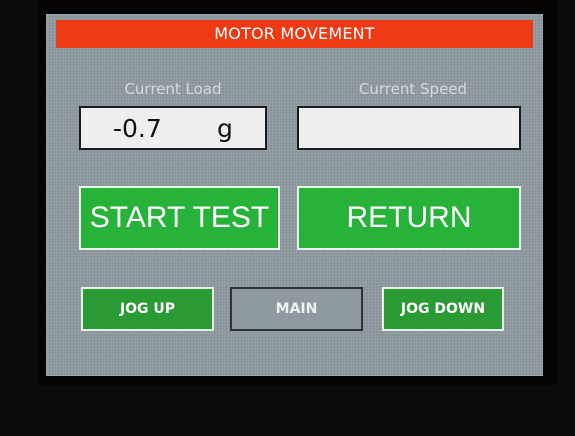 This screenshot has height=436, width=575. What do you see at coordinates (179, 218) in the screenshot?
I see `start-test-button: START TEST` at bounding box center [179, 218].